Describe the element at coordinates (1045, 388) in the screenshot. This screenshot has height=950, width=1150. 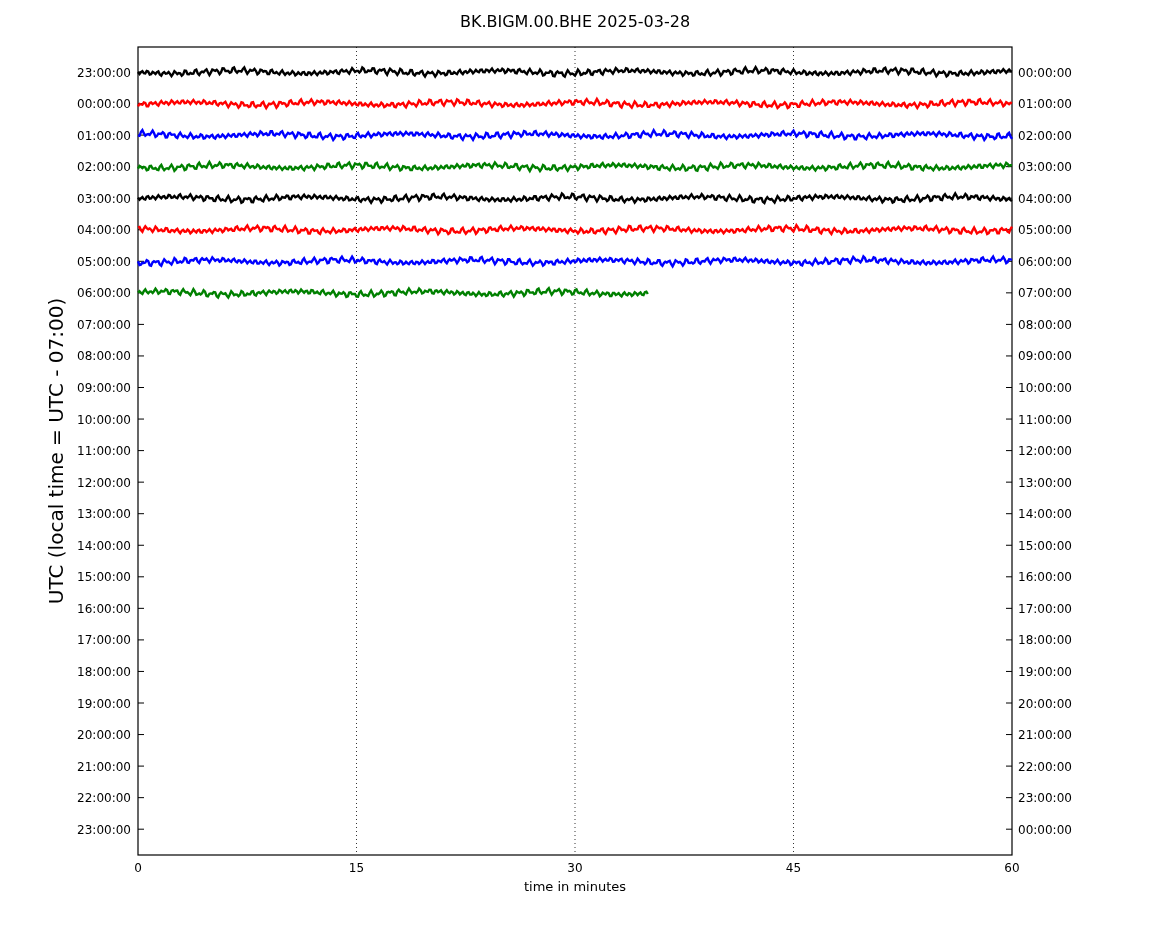
I see `right-tick-label: 10:00:00` at that location.